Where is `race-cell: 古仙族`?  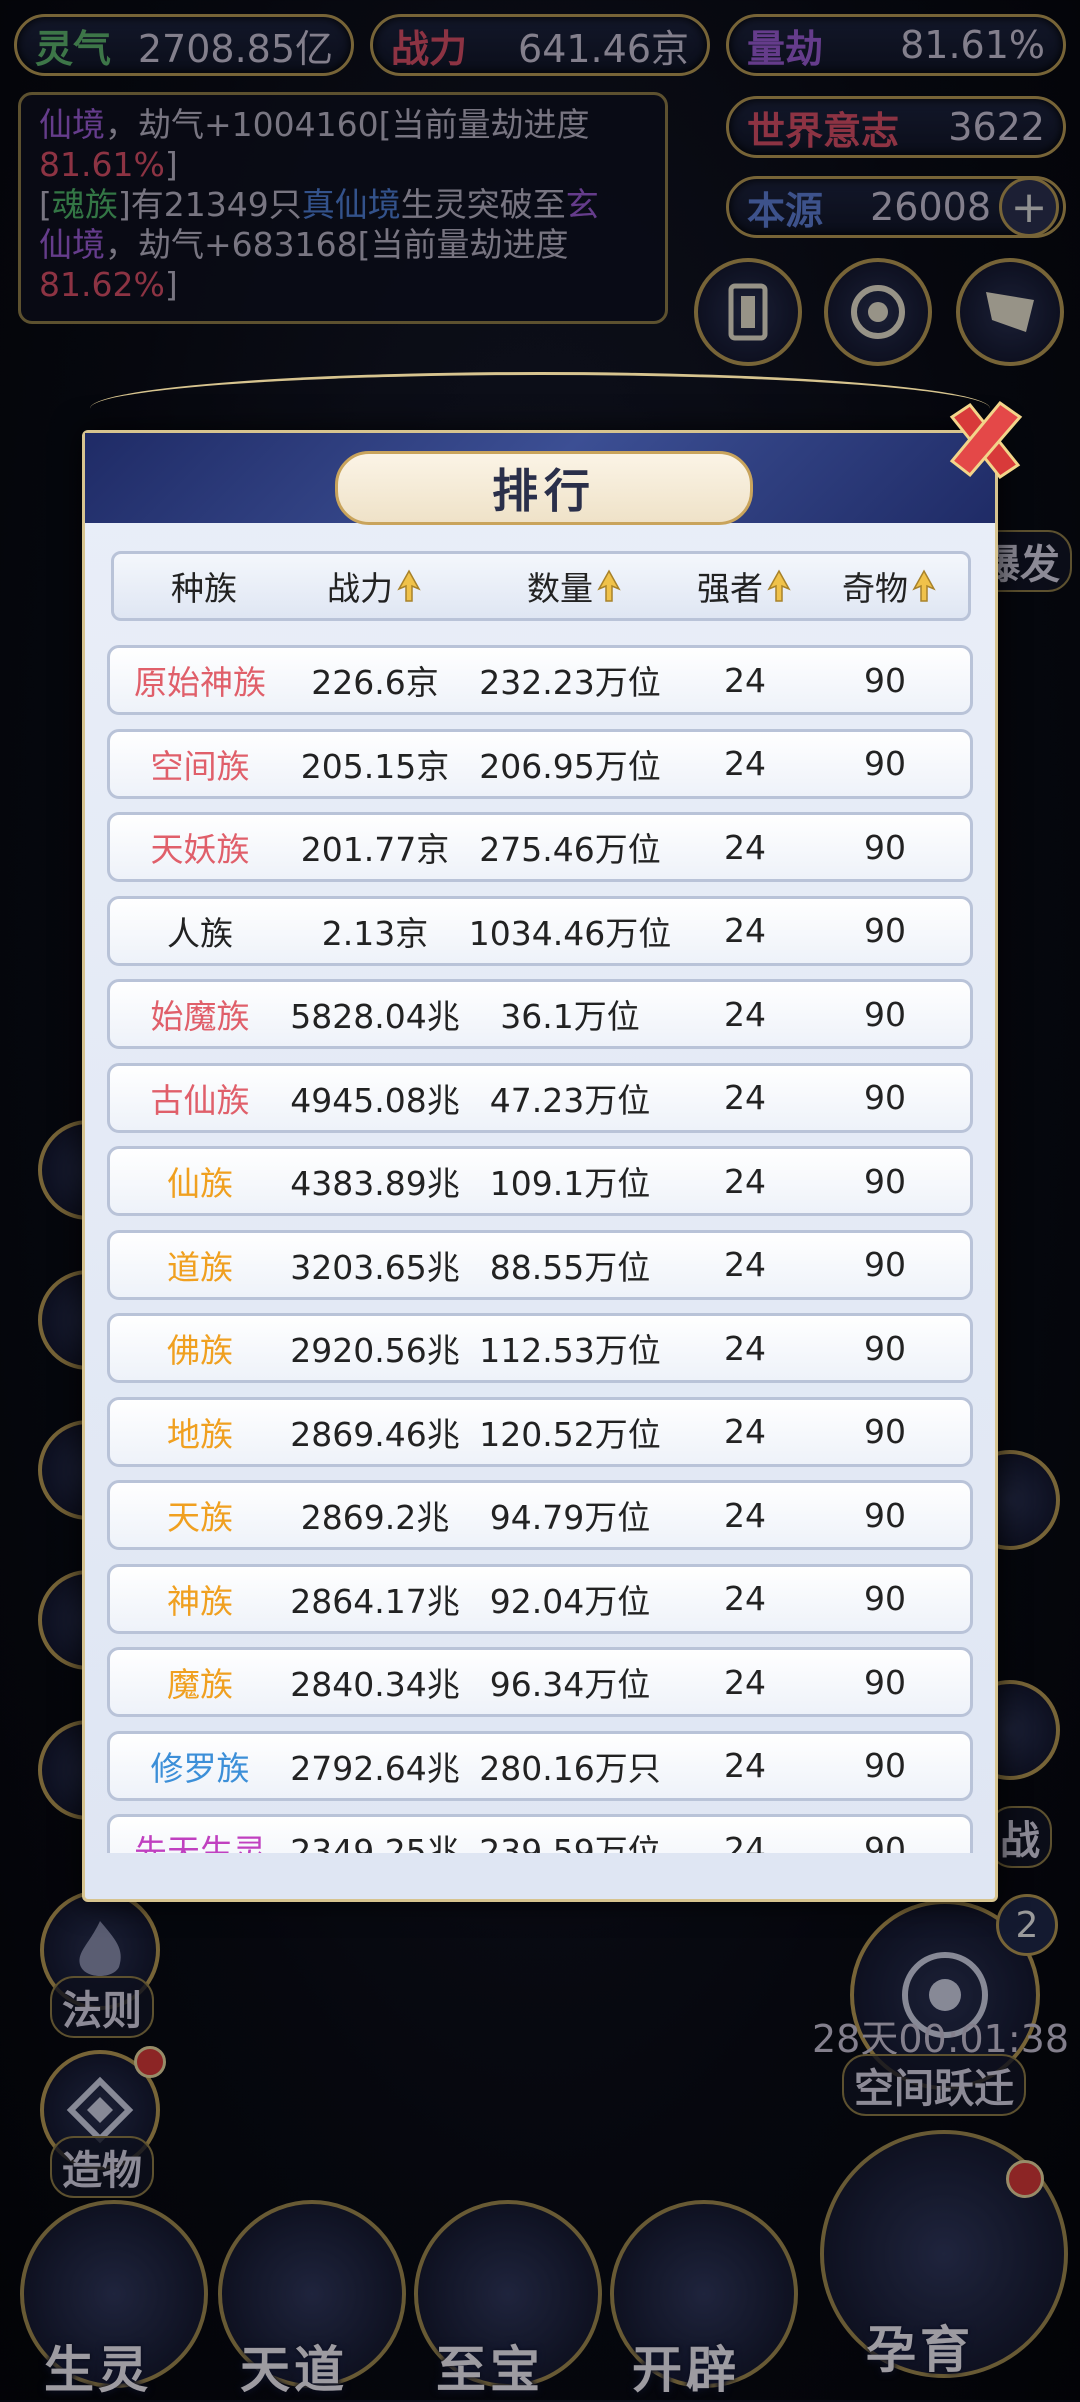
race-cell: 古仙族 is located at coordinates (200, 1100).